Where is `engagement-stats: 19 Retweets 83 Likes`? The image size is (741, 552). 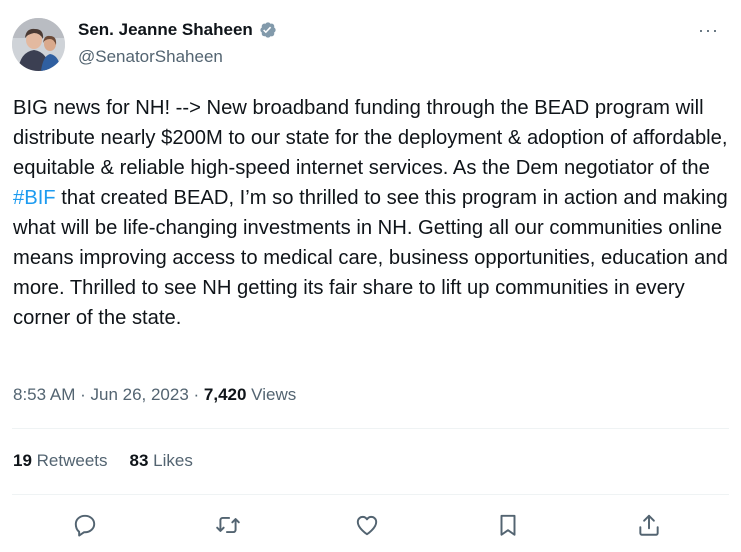
engagement-stats: 19 Retweets 83 Likes is located at coordinates (103, 461).